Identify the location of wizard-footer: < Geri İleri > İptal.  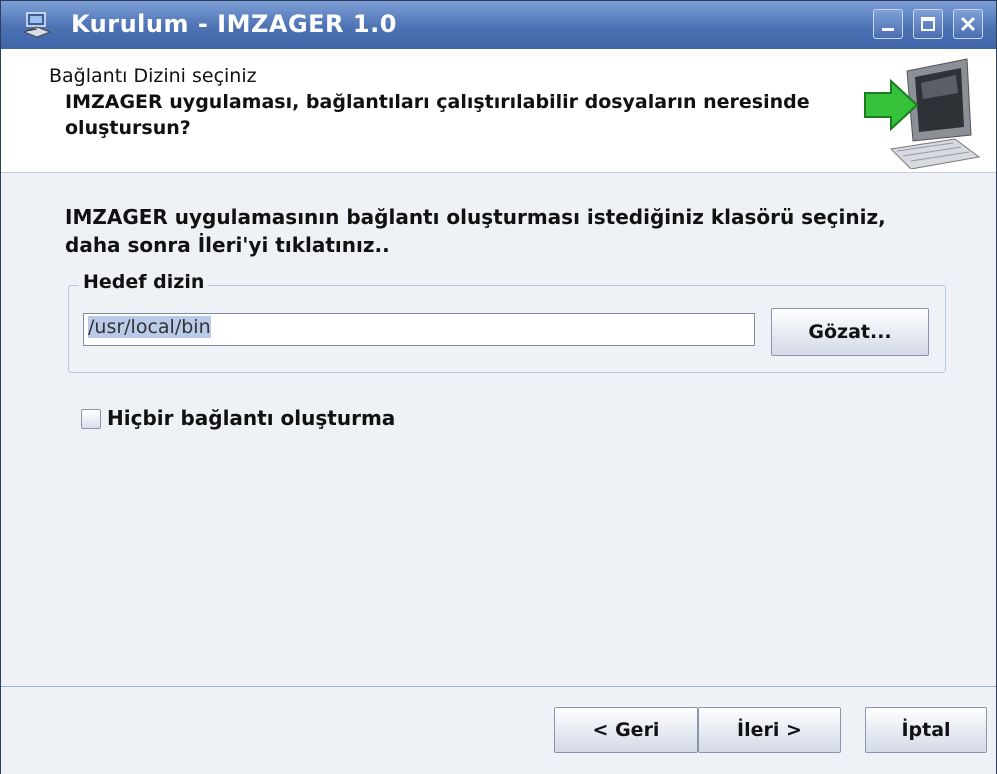
(498, 730).